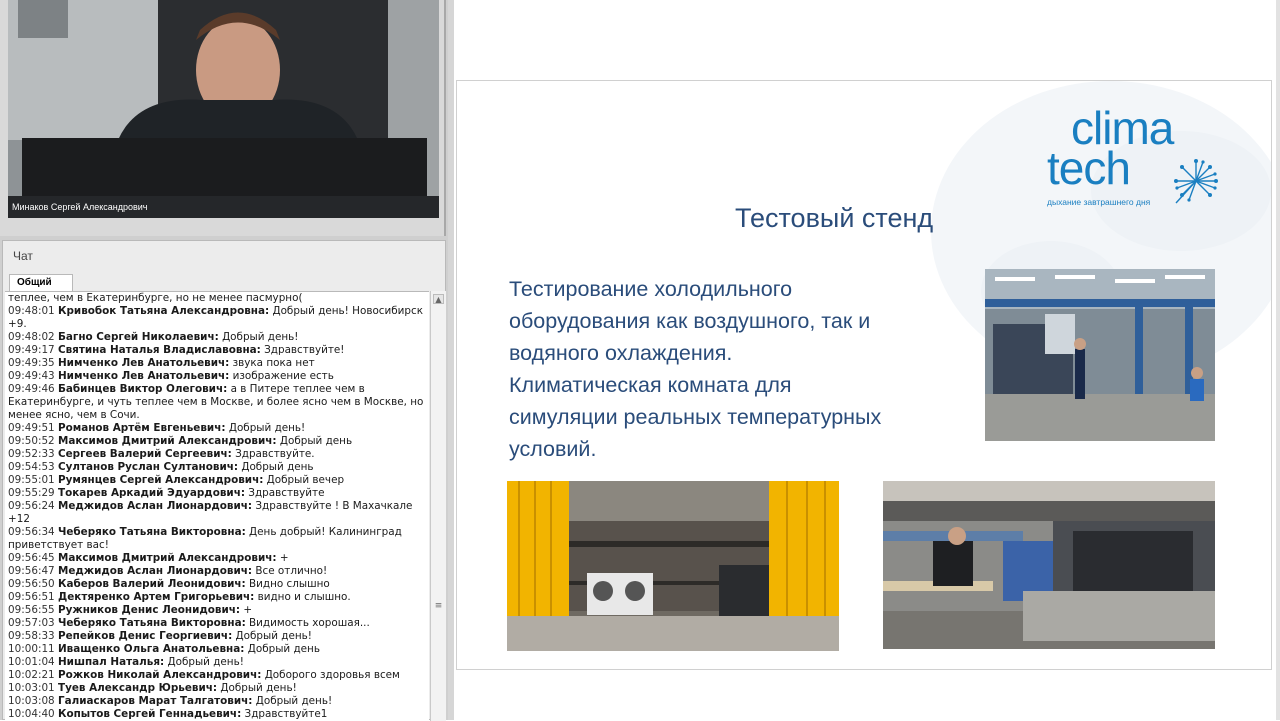 The image size is (1280, 721). I want to click on chat-message-author: Святина Наталья Владиславовна:, so click(159, 350).